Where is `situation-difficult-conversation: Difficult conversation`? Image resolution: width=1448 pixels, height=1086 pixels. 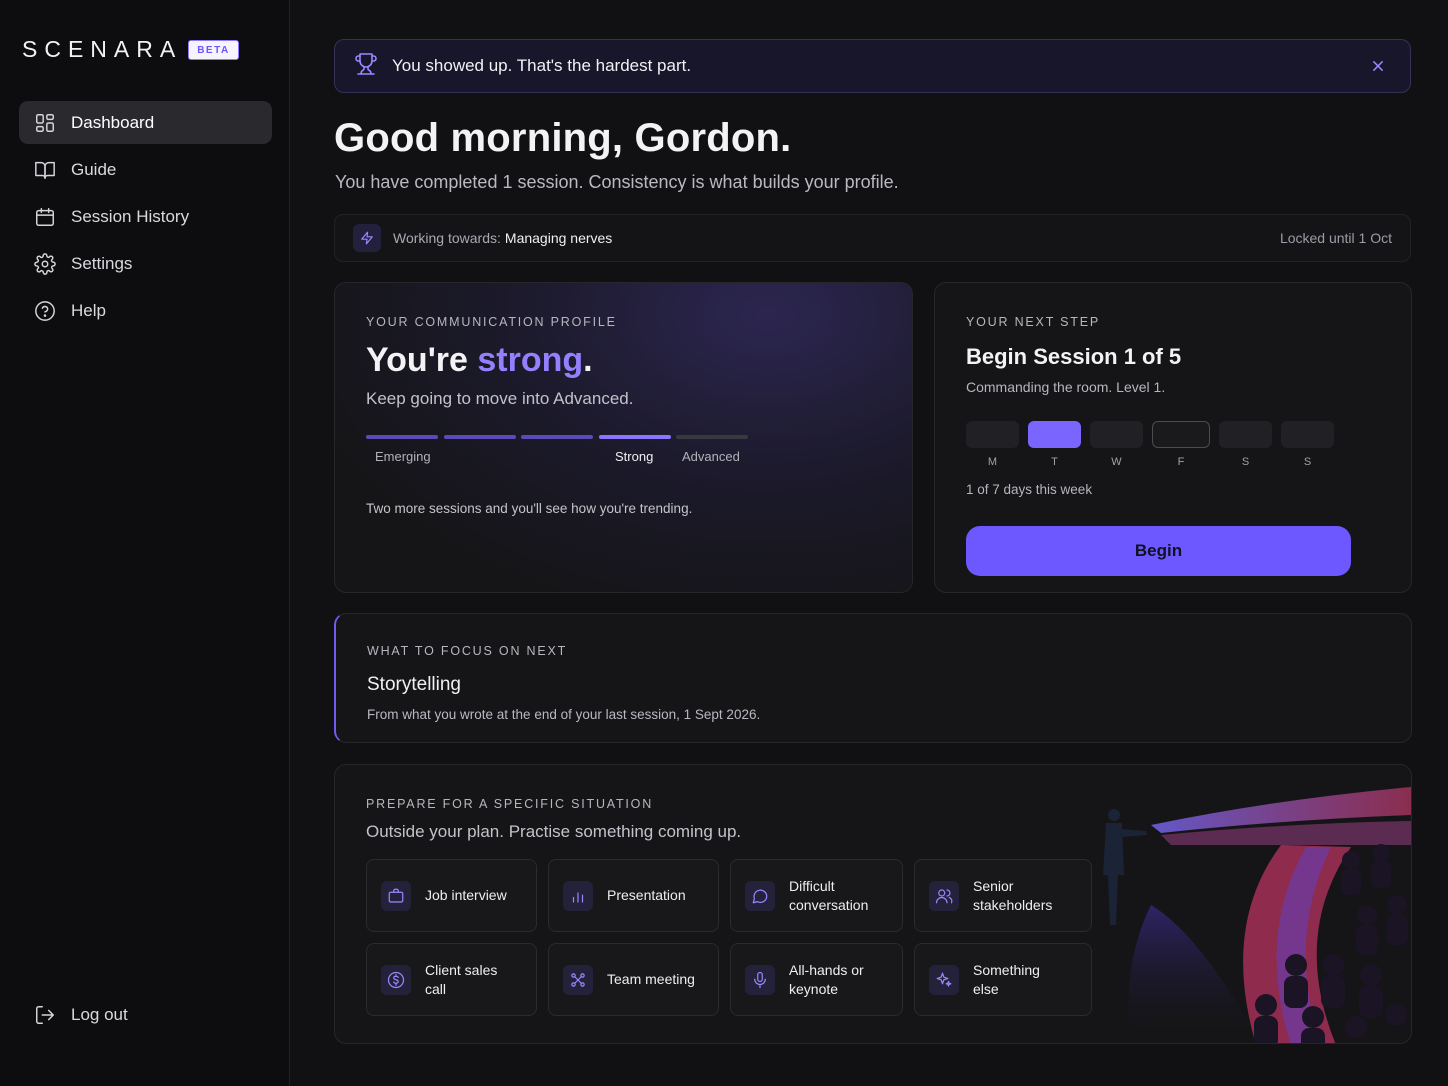 situation-difficult-conversation: Difficult conversation is located at coordinates (816, 895).